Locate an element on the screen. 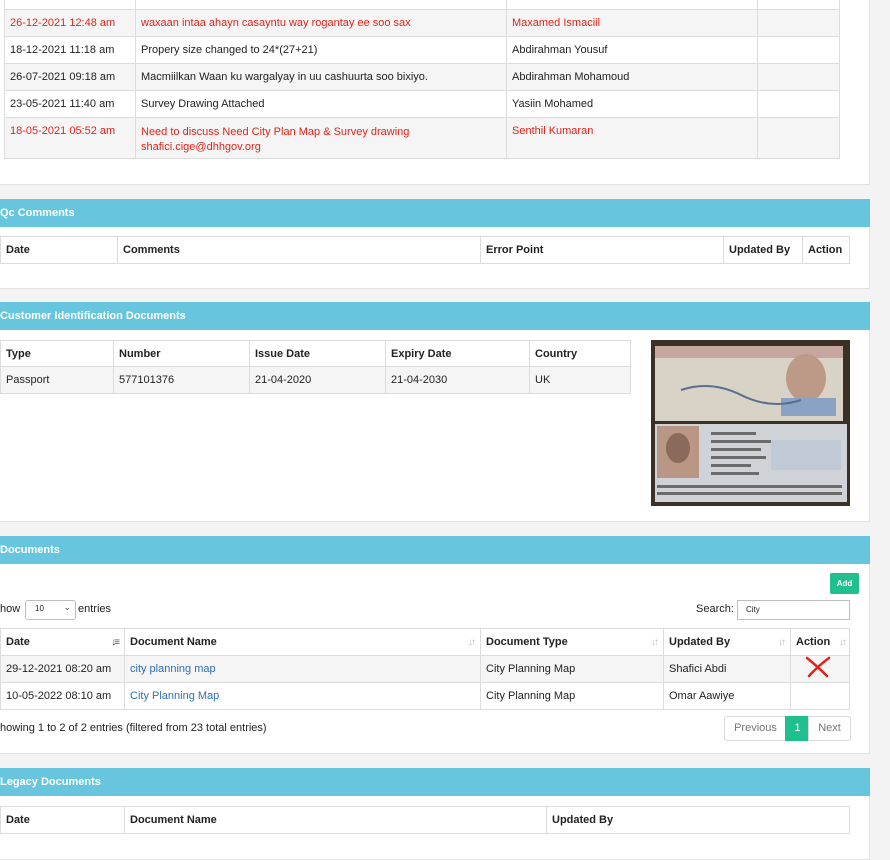  cid-country: UK is located at coordinates (580, 380).